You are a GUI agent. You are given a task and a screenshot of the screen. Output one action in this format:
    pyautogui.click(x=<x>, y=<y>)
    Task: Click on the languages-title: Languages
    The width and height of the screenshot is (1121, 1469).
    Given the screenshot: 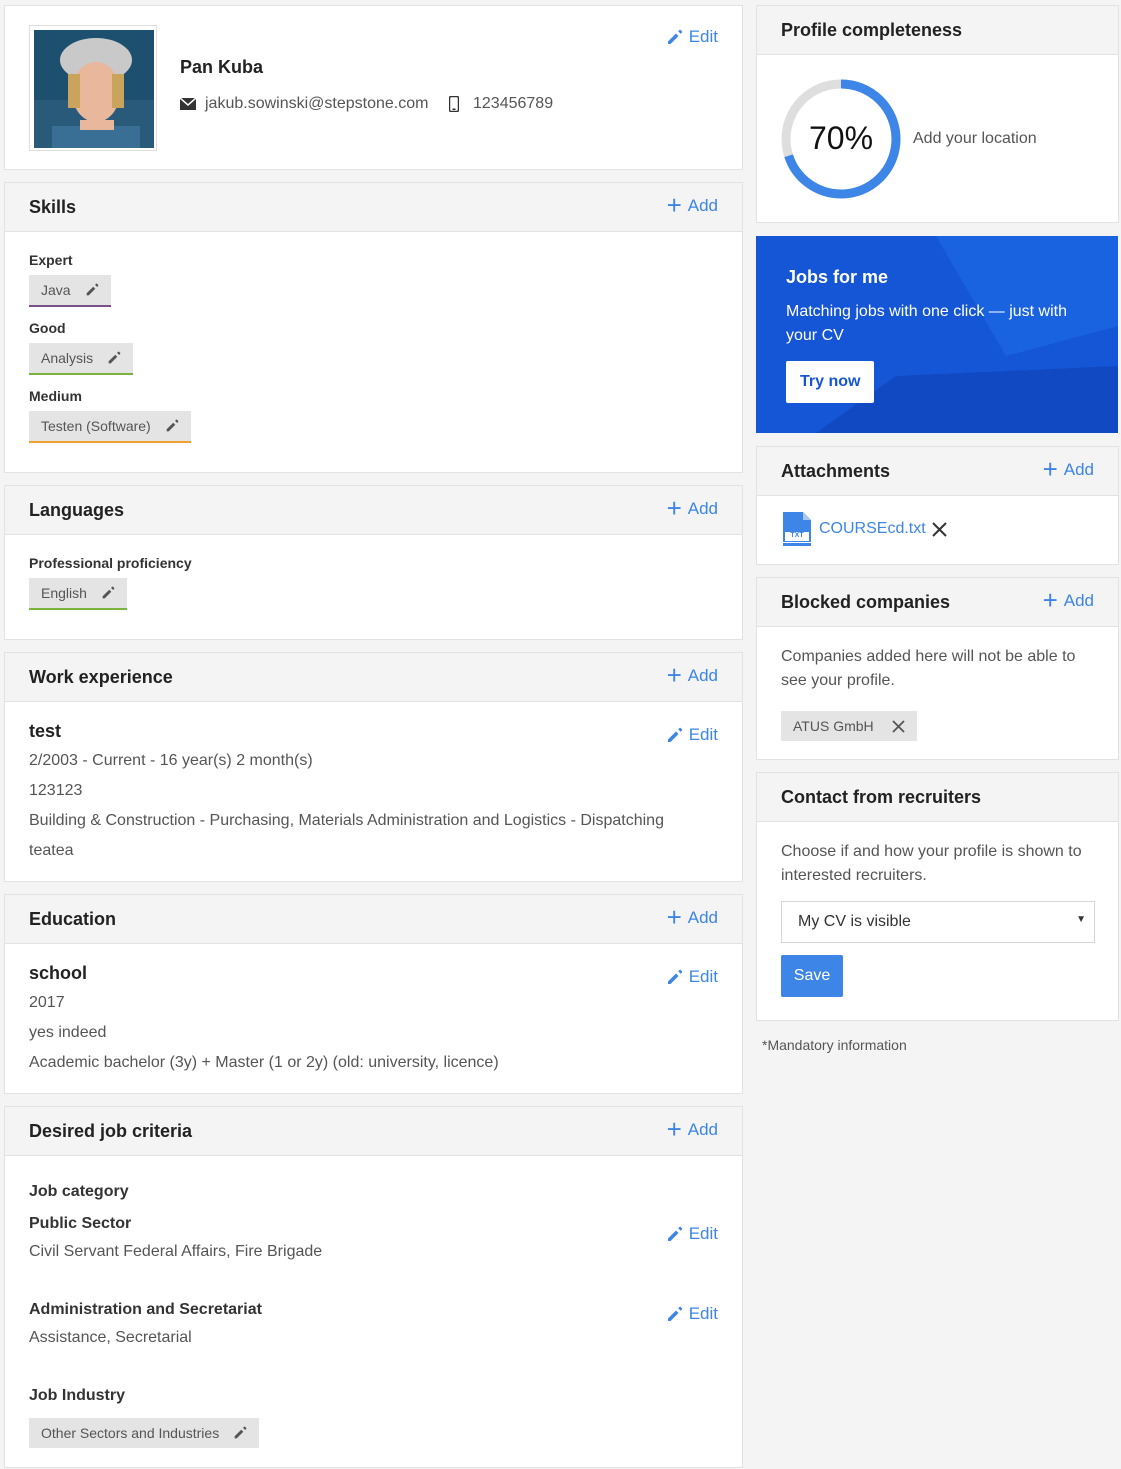 What is the action you would take?
    pyautogui.click(x=77, y=510)
    